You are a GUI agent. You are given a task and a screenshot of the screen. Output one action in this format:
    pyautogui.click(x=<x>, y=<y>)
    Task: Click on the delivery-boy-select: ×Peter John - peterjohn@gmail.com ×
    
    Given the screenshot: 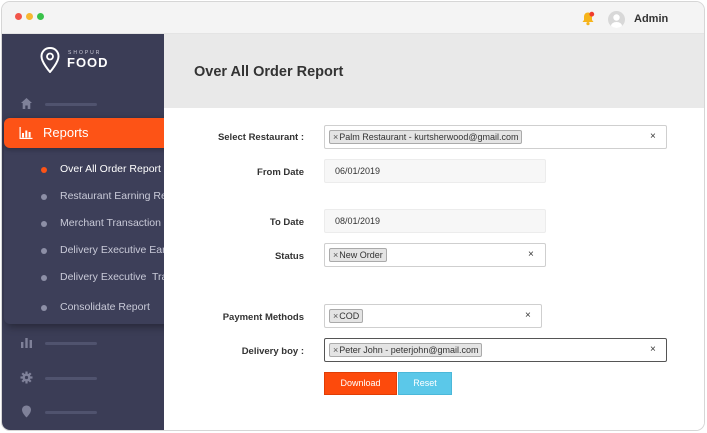 What is the action you would take?
    pyautogui.click(x=495, y=350)
    